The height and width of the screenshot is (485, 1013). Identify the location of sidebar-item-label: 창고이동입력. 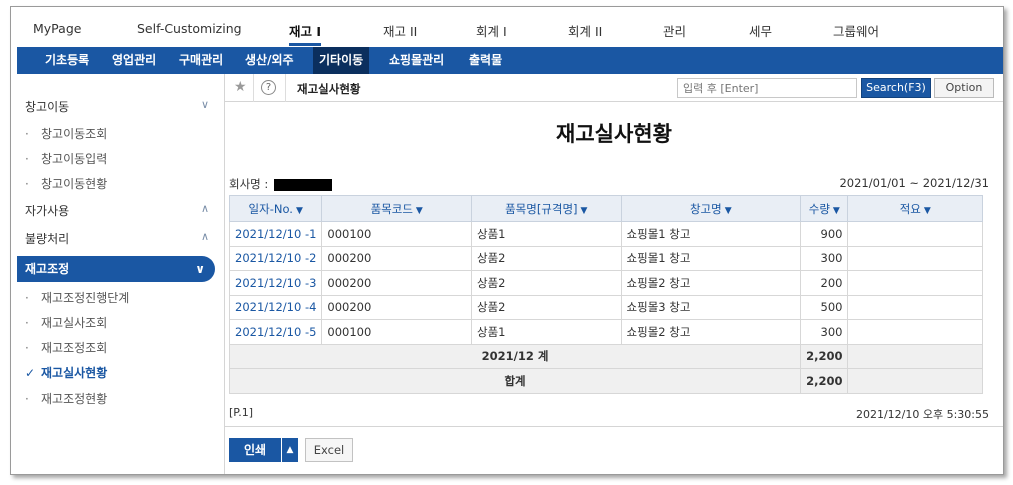
(74, 159).